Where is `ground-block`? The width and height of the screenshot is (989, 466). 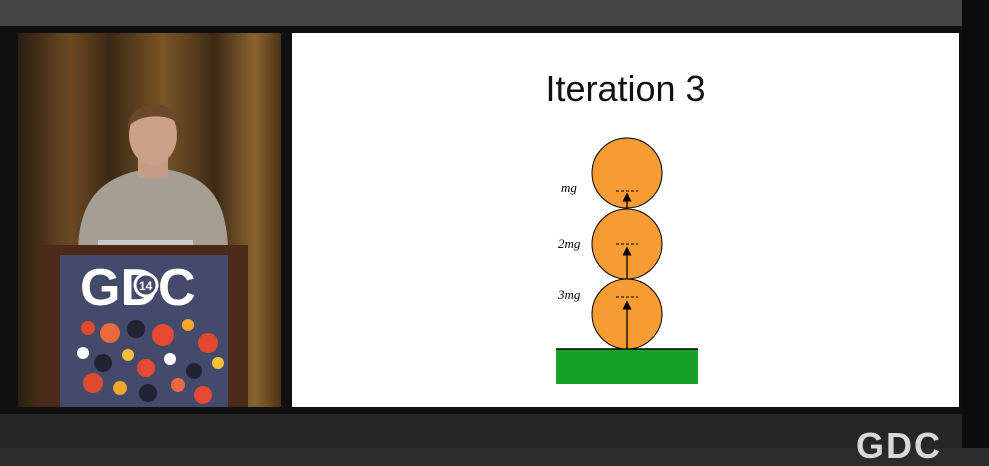
ground-block is located at coordinates (627, 366).